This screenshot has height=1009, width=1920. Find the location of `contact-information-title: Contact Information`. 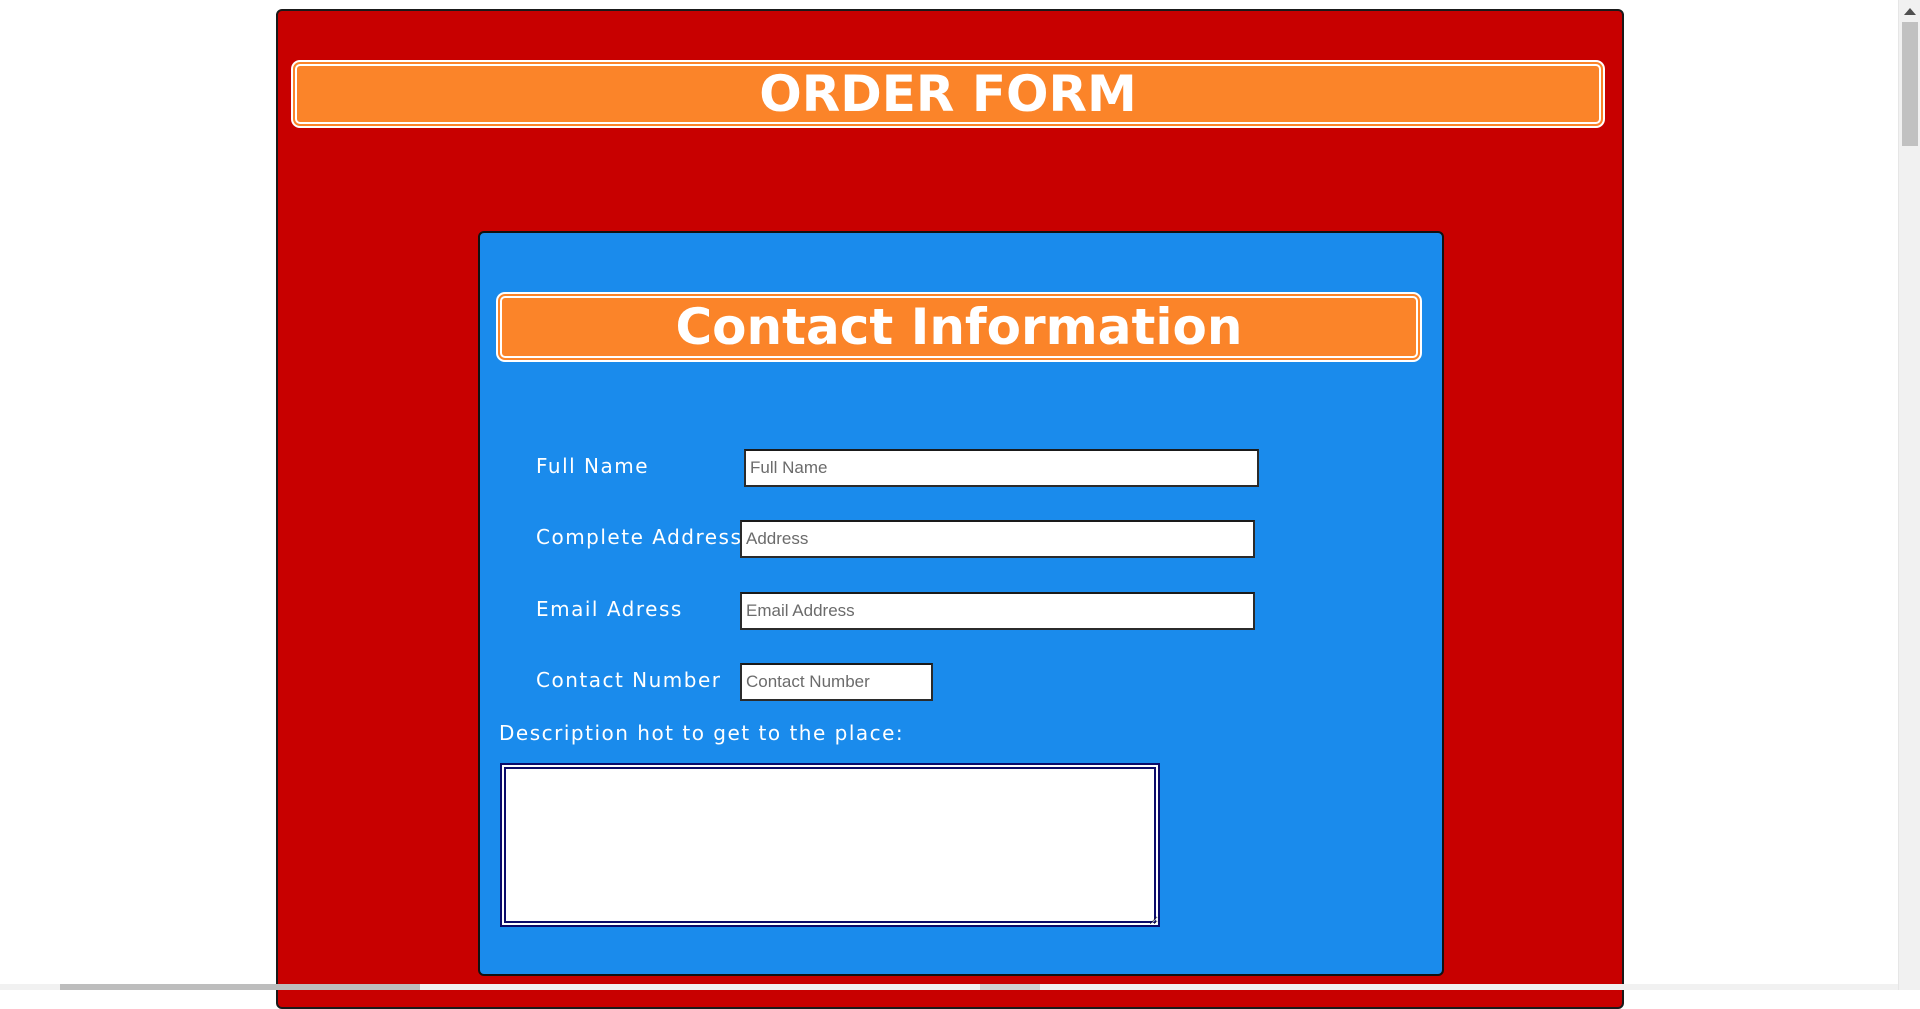

contact-information-title: Contact Information is located at coordinates (959, 327).